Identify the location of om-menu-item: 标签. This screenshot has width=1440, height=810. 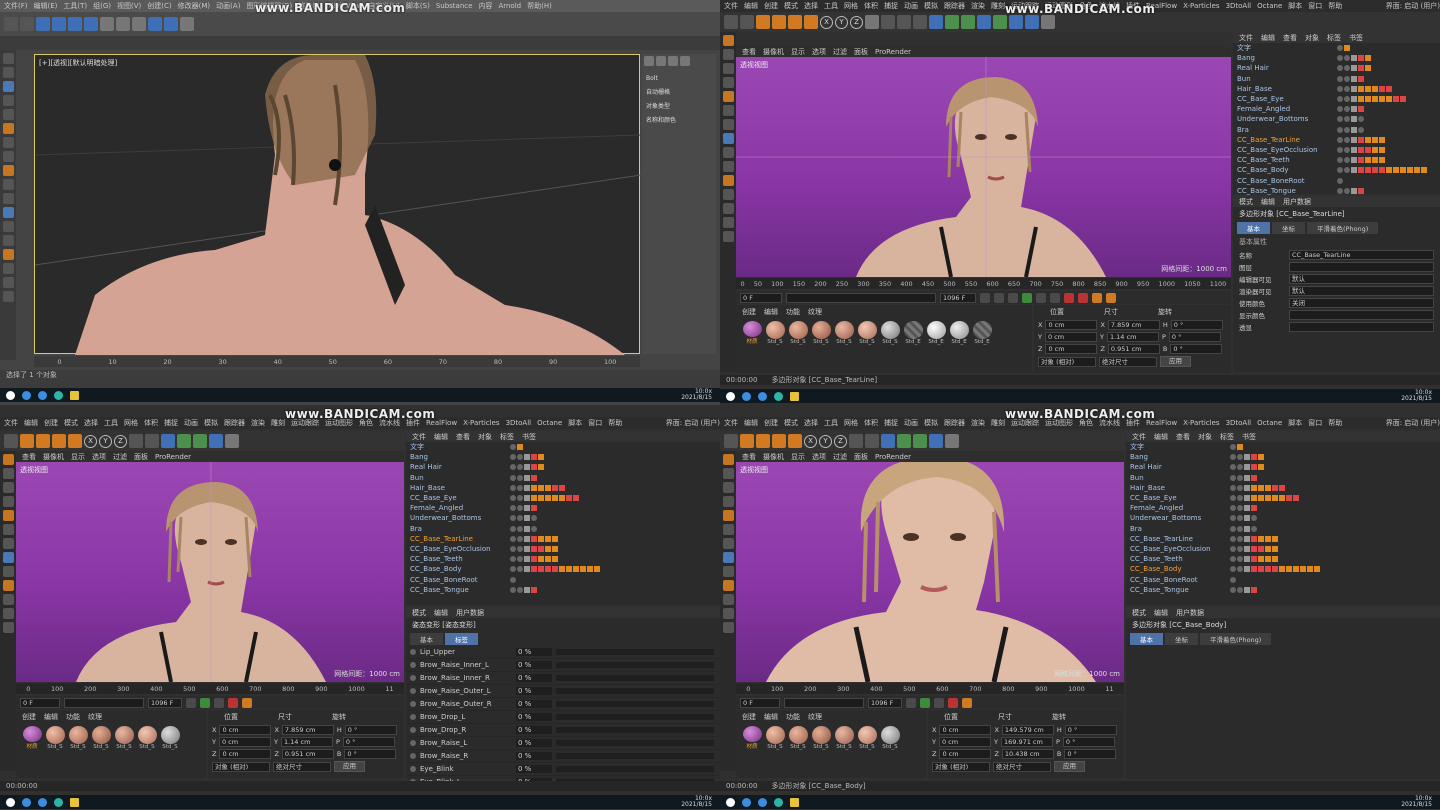
(1334, 38).